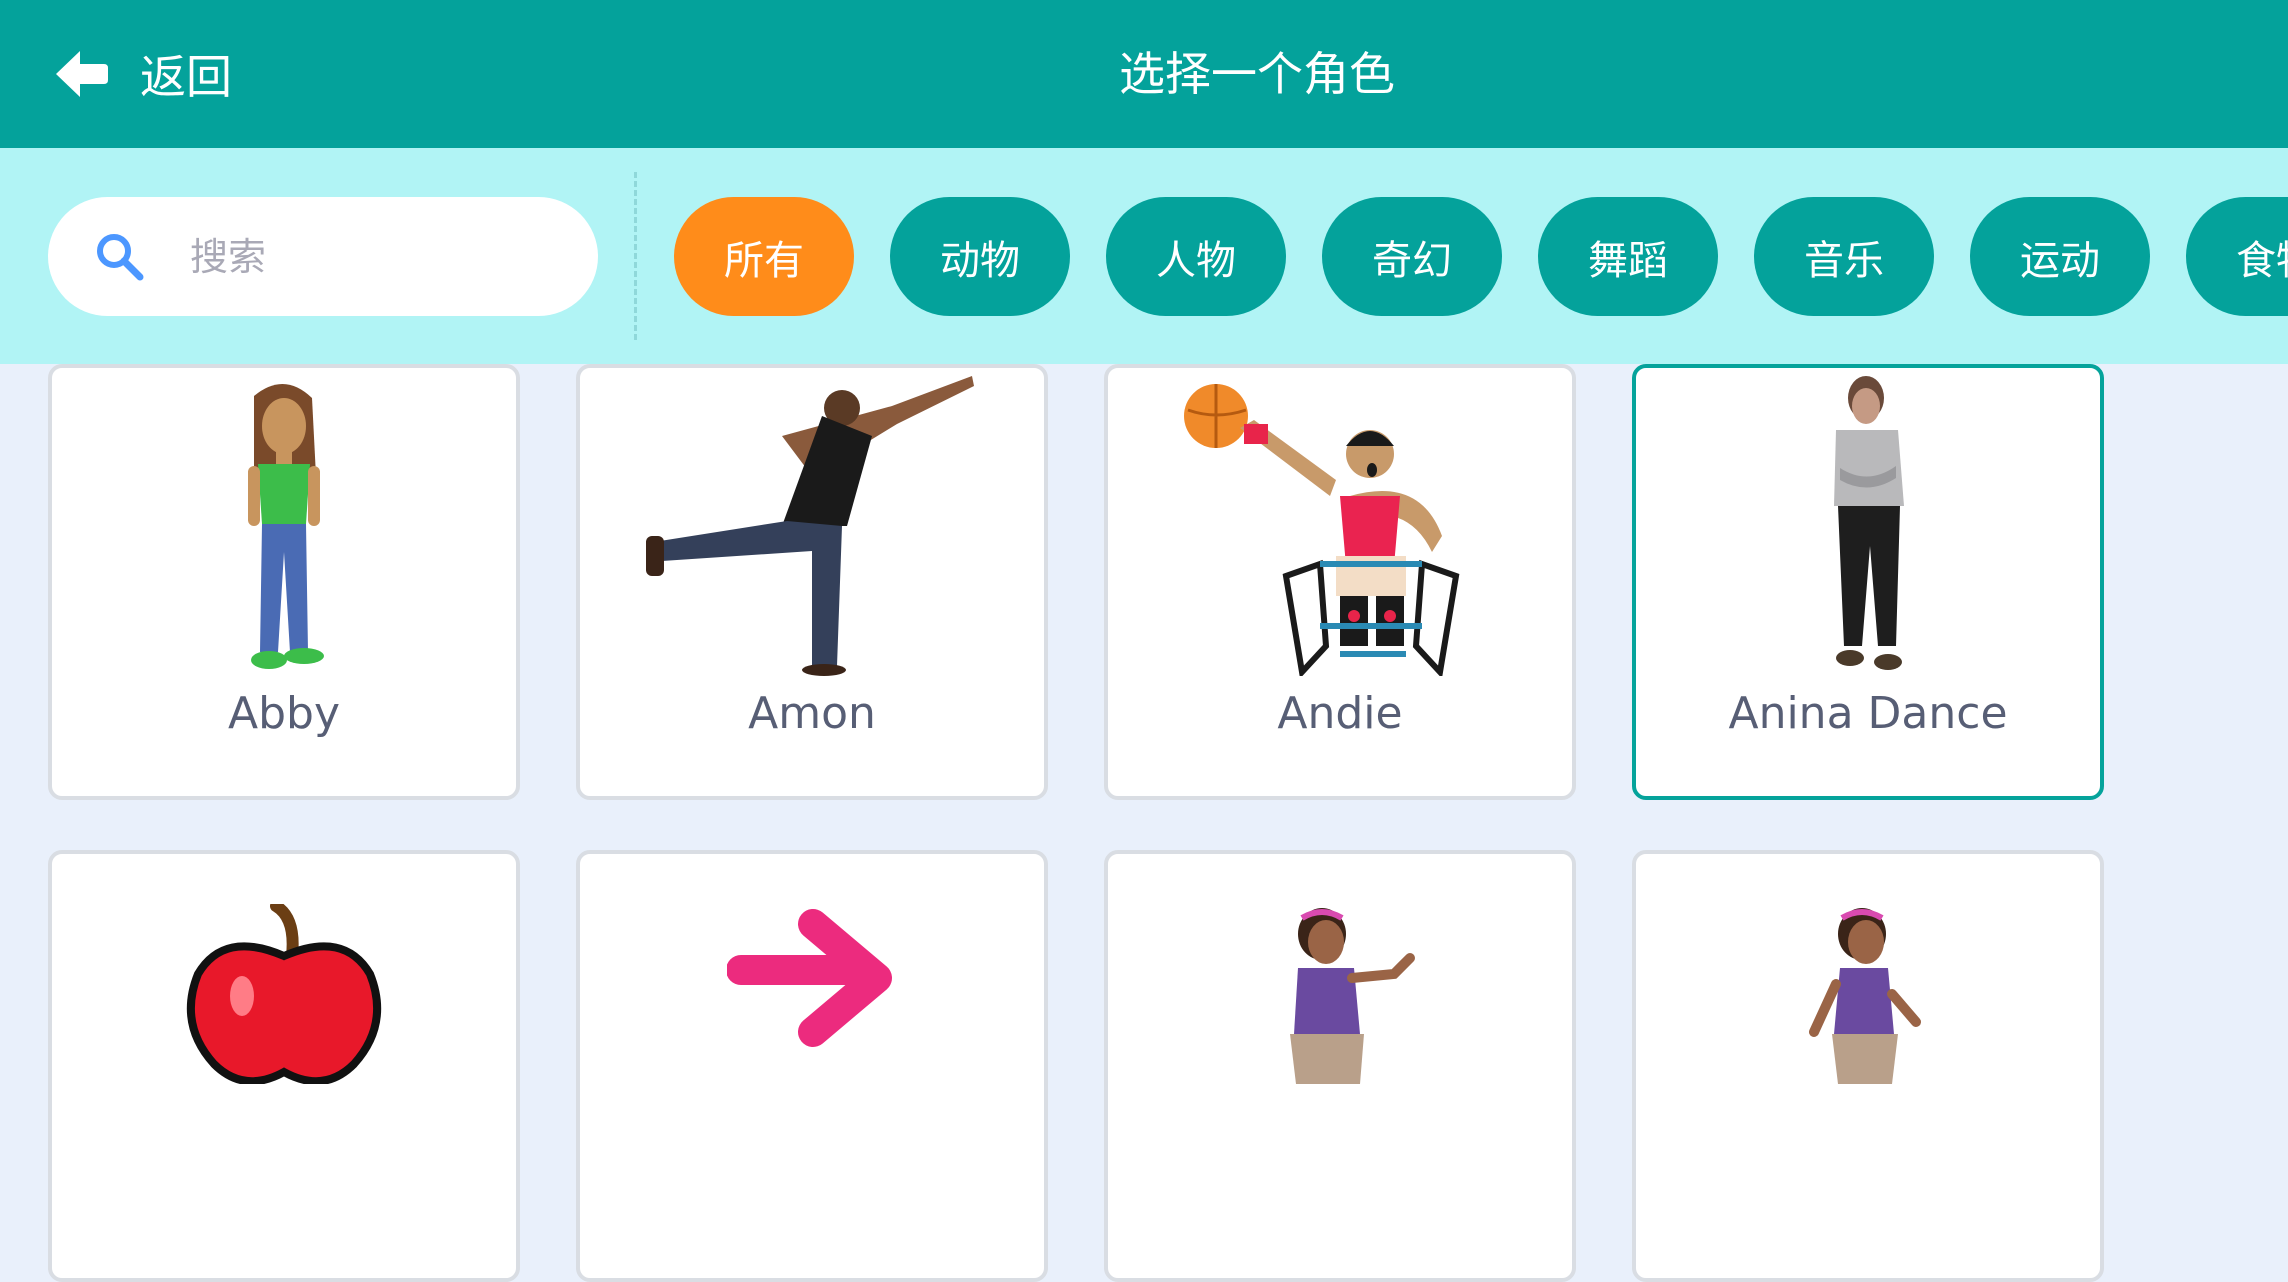  What do you see at coordinates (1868, 526) in the screenshot?
I see `anina-dance-sprite-icon` at bounding box center [1868, 526].